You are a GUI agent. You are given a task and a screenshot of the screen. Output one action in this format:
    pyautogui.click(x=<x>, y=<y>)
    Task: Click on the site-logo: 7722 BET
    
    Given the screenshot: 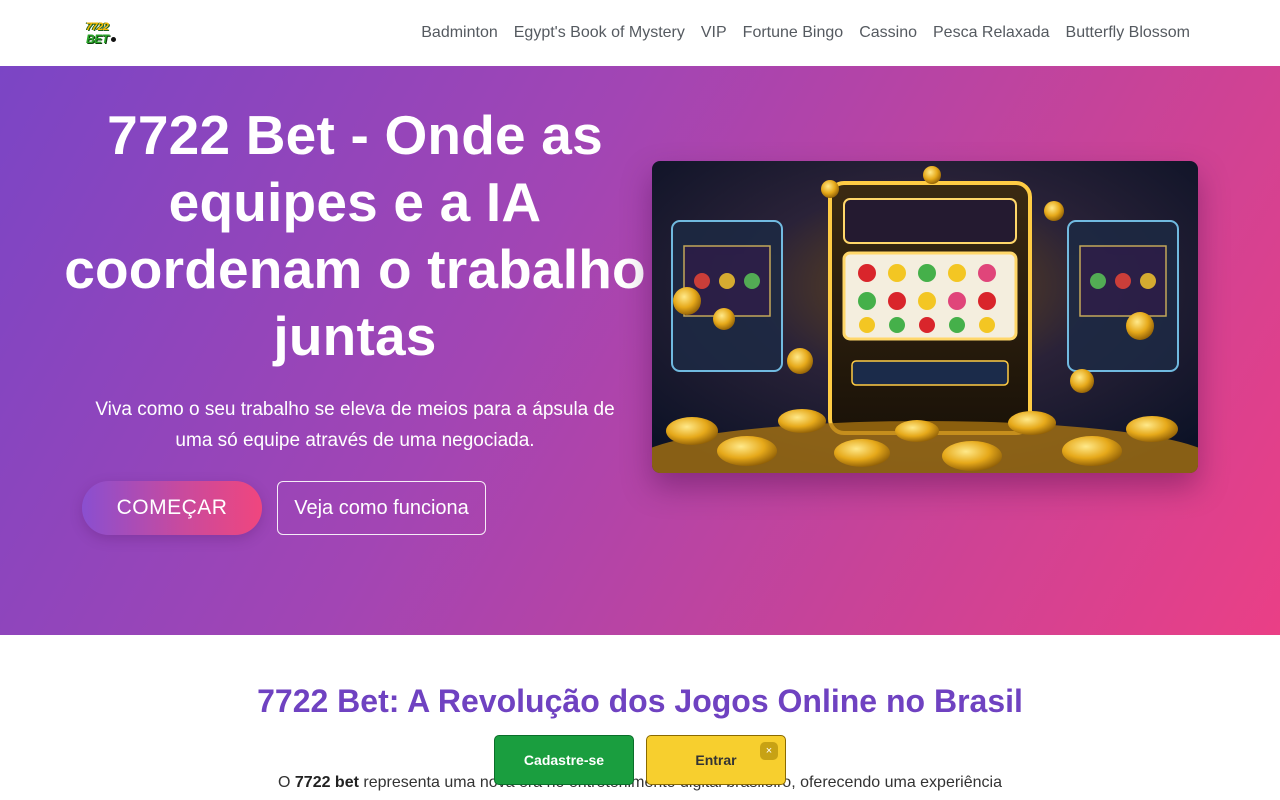 What is the action you would take?
    pyautogui.click(x=103, y=33)
    